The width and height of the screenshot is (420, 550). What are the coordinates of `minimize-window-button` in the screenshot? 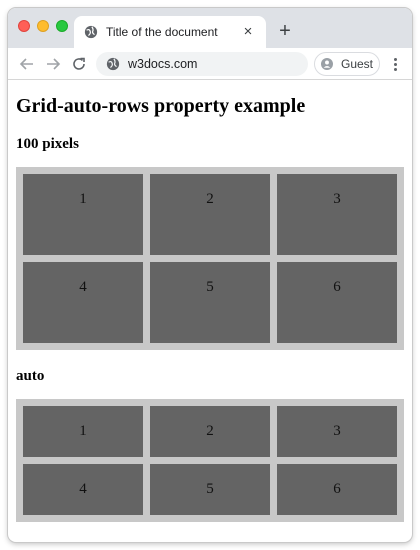 It's located at (43, 26).